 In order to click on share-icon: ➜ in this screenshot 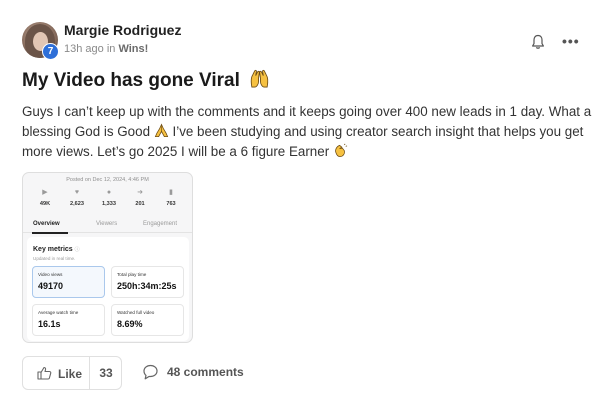, I will do `click(140, 192)`.